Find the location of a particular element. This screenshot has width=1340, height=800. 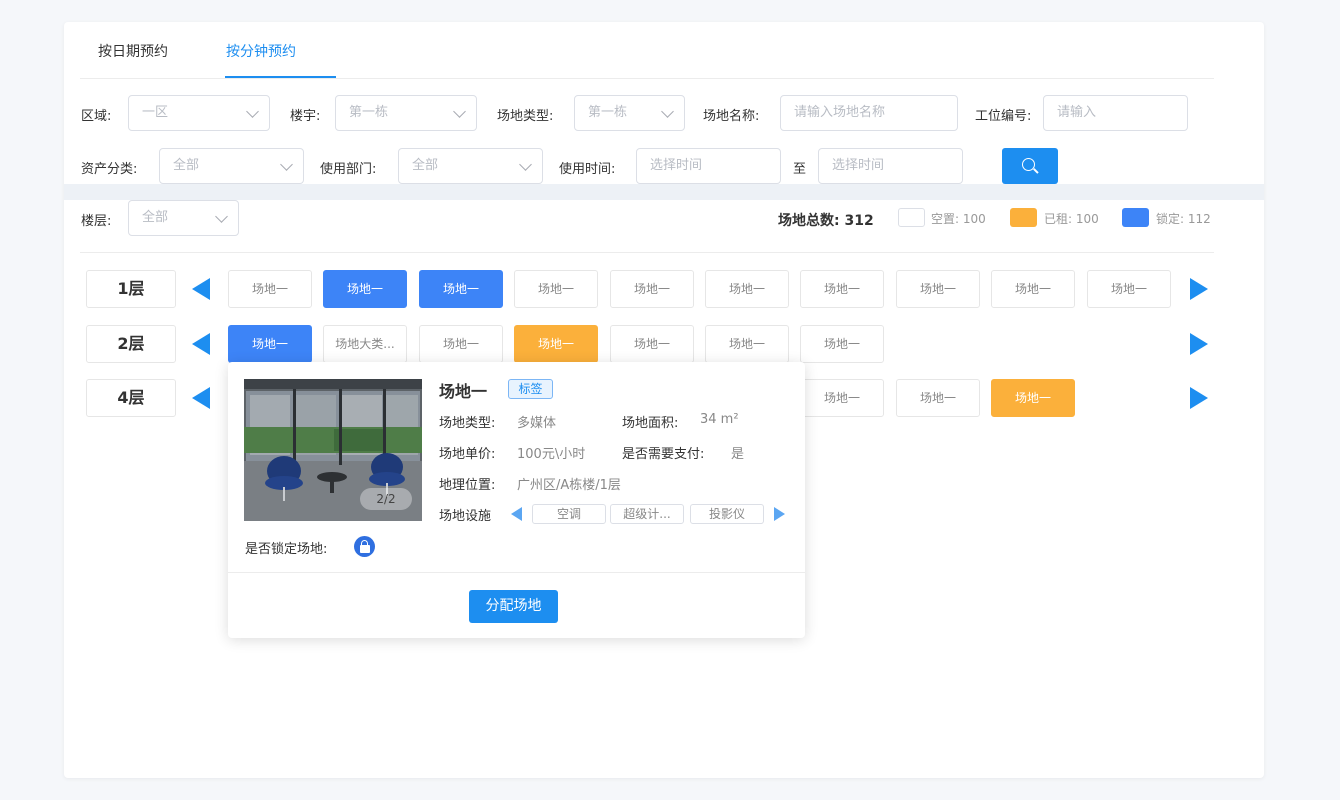

start-time-input: 选择时间 is located at coordinates (708, 166).